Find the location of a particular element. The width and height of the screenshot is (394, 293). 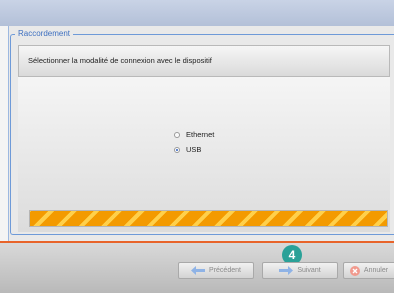

groupbox-title: Raccordement is located at coordinates (44, 33).